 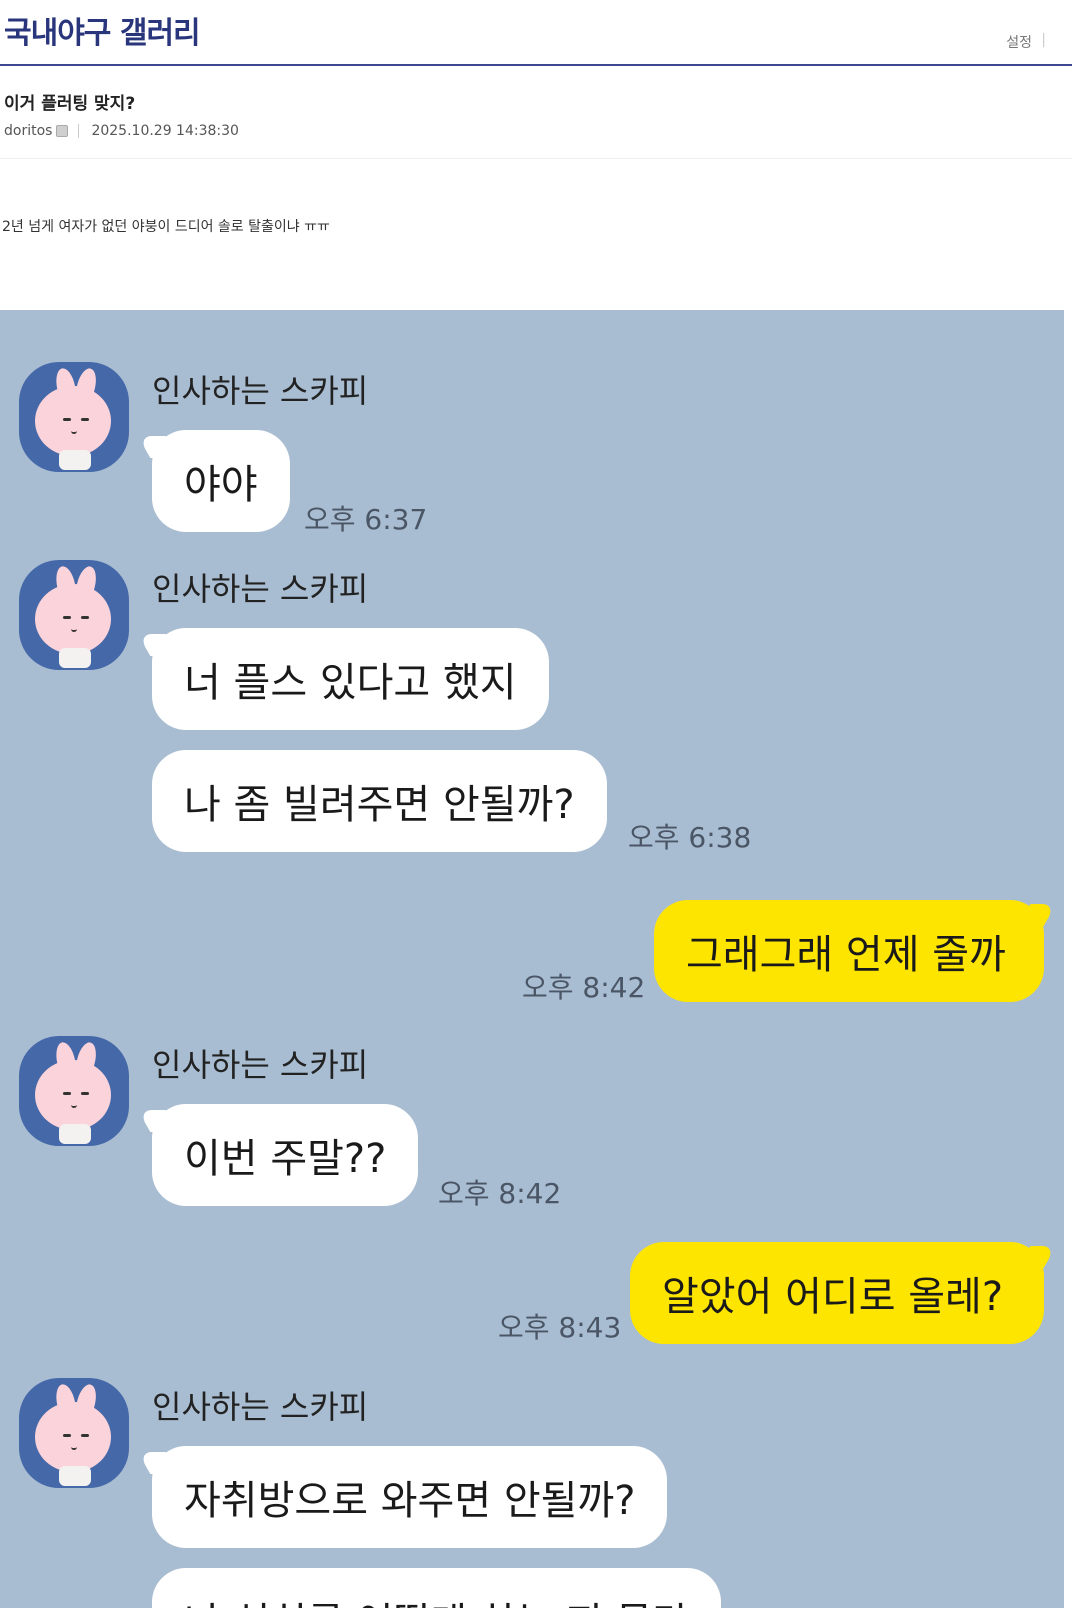 I want to click on post-datetime: 2025.10.29 14:38:30, so click(x=165, y=131).